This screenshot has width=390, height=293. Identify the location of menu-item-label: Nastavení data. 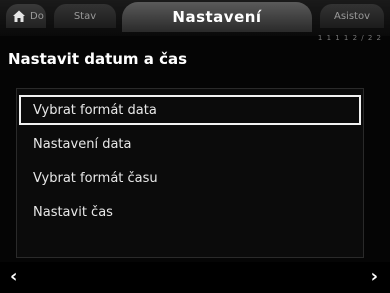
(82, 144).